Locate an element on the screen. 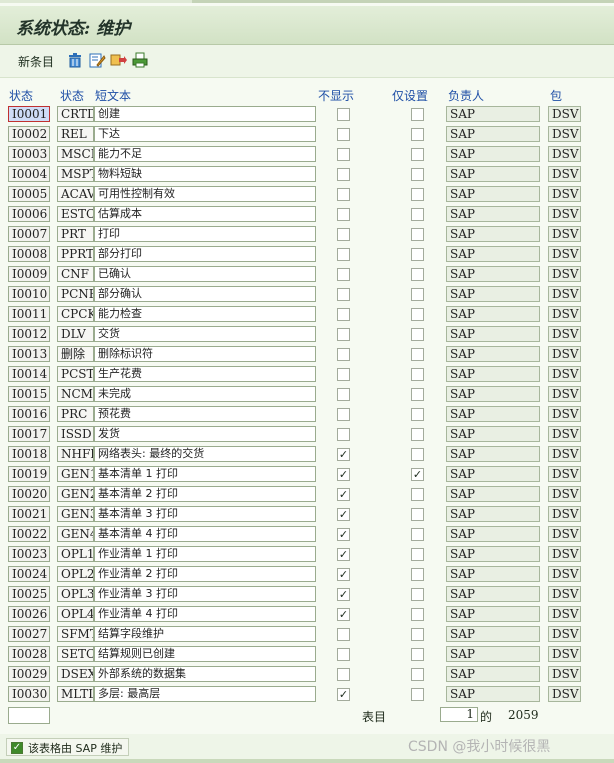 Image resolution: width=614 pixels, height=763 pixels. status-id-cell: I0022 is located at coordinates (29, 534).